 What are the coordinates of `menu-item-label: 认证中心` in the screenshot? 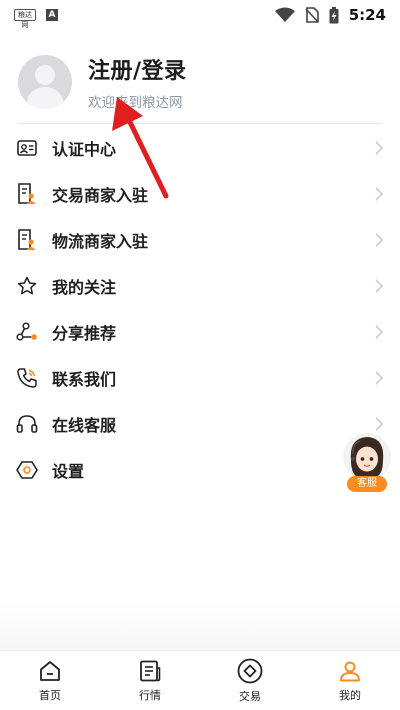 It's located at (84, 149).